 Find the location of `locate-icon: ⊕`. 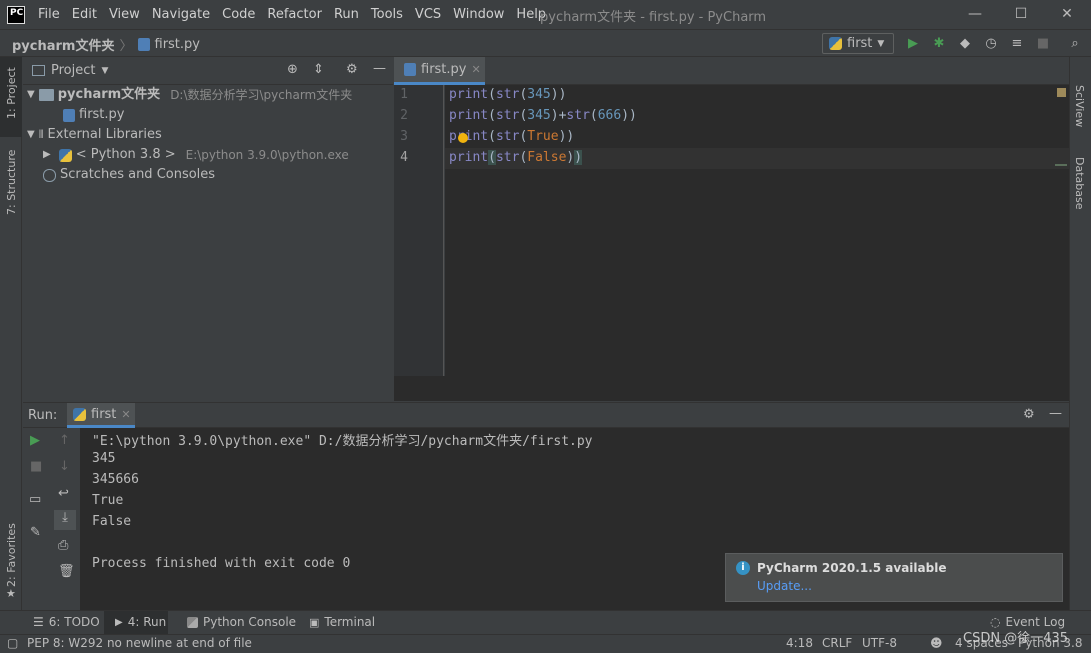

locate-icon: ⊕ is located at coordinates (292, 69).